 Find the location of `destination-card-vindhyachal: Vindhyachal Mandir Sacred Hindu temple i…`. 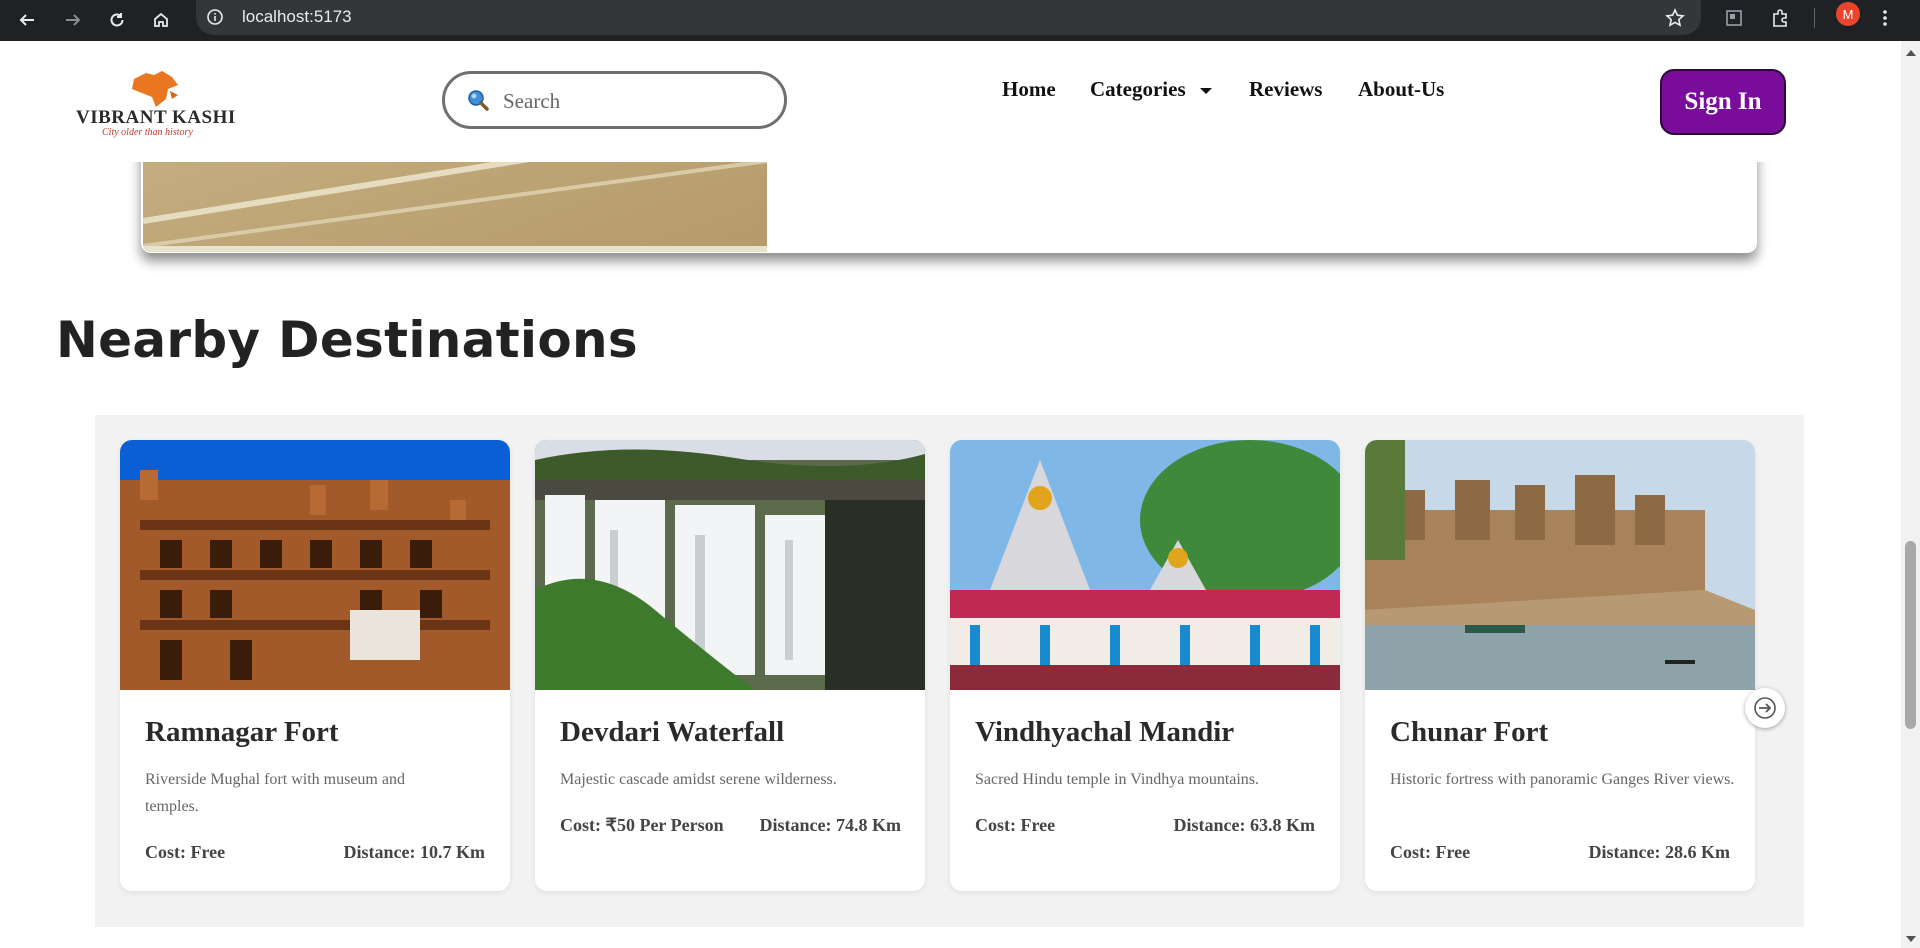

destination-card-vindhyachal: Vindhyachal Mandir Sacred Hindu temple i… is located at coordinates (1145, 665).